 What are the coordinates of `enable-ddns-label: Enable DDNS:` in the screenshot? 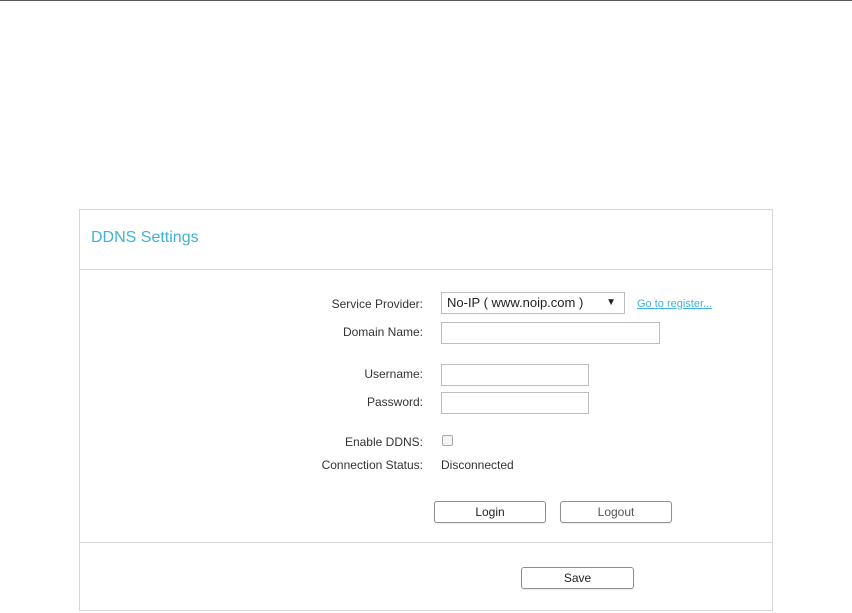 It's located at (383, 442).